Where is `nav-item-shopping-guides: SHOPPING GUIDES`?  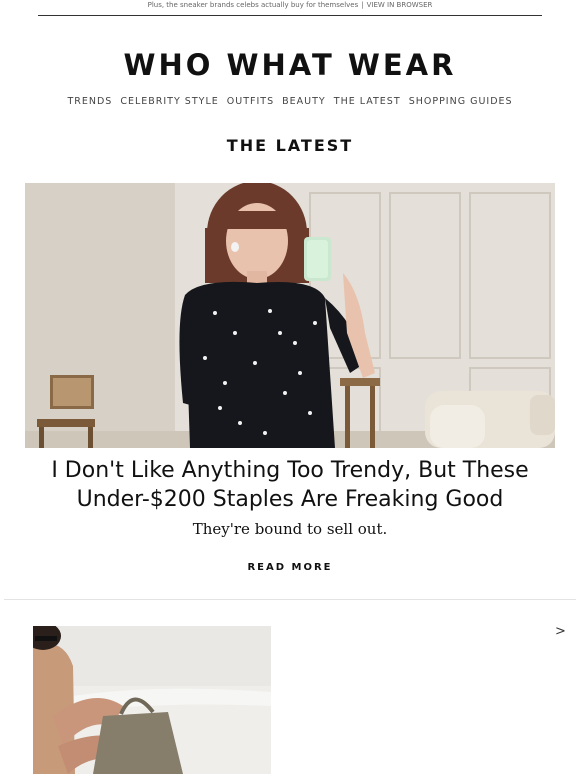 nav-item-shopping-guides: SHOPPING GUIDES is located at coordinates (461, 101).